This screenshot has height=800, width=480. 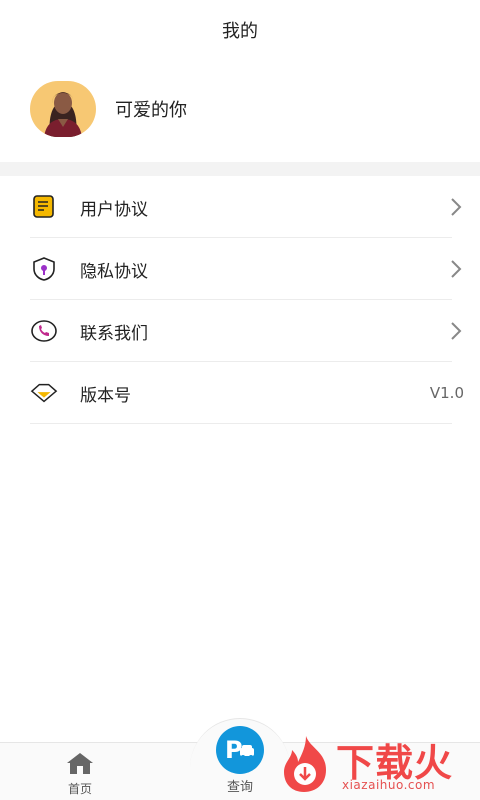 I want to click on section-divider, so click(x=240, y=169).